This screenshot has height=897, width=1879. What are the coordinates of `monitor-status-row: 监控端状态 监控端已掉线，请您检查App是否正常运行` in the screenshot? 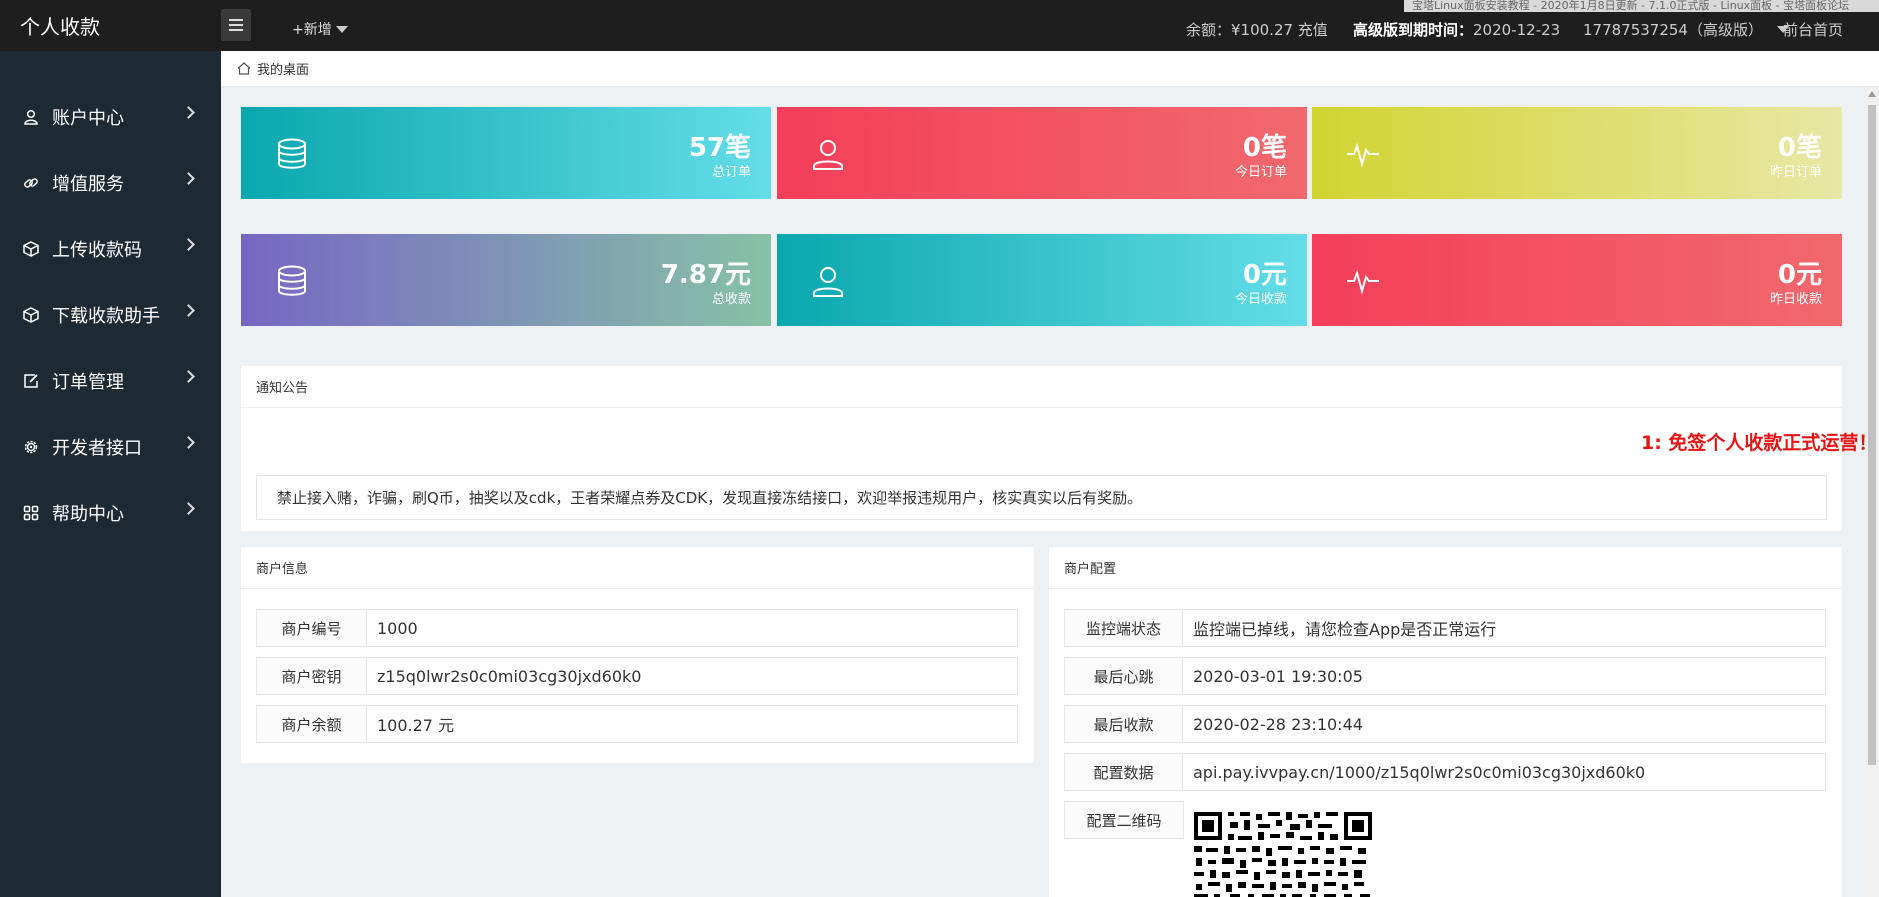 It's located at (1445, 628).